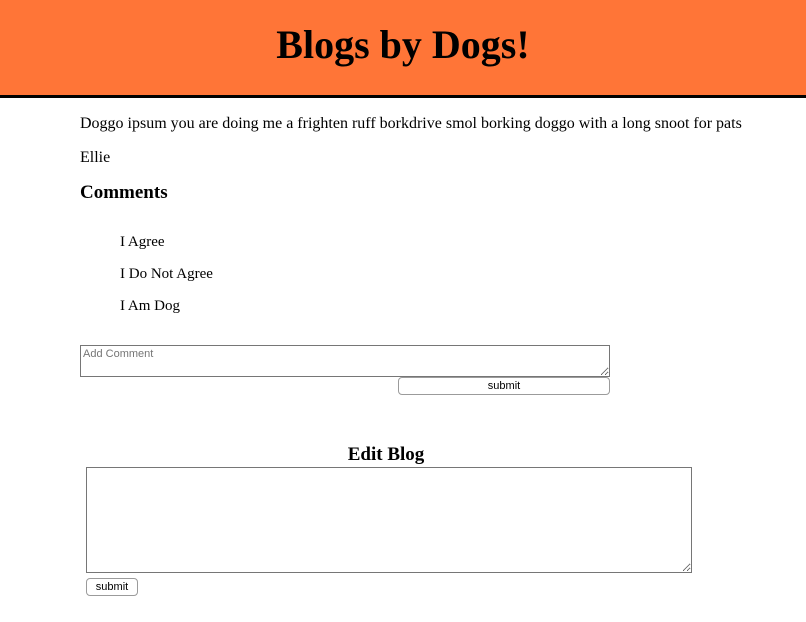  I want to click on edit-blog-submit-button: submit, so click(112, 587).